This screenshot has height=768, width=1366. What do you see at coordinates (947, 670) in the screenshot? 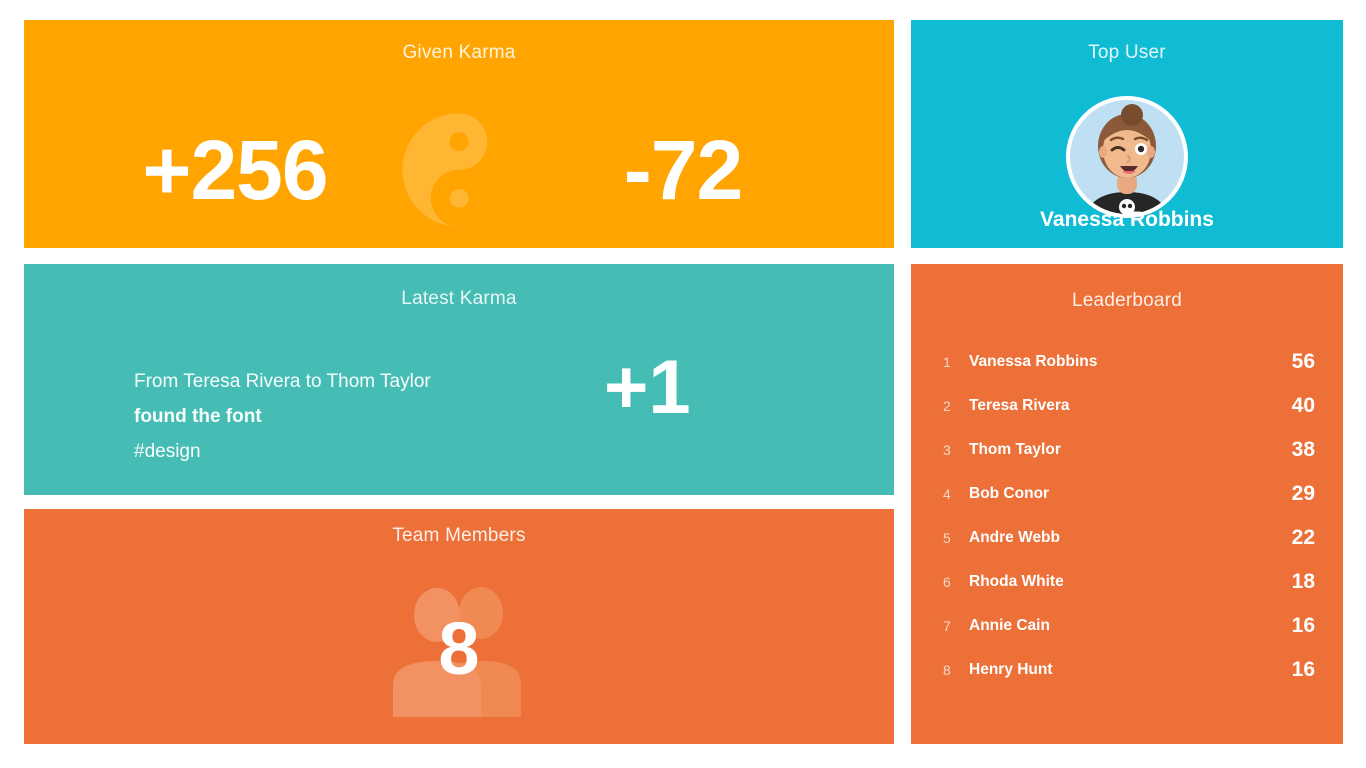
I see `leaderboard-rank: 8` at bounding box center [947, 670].